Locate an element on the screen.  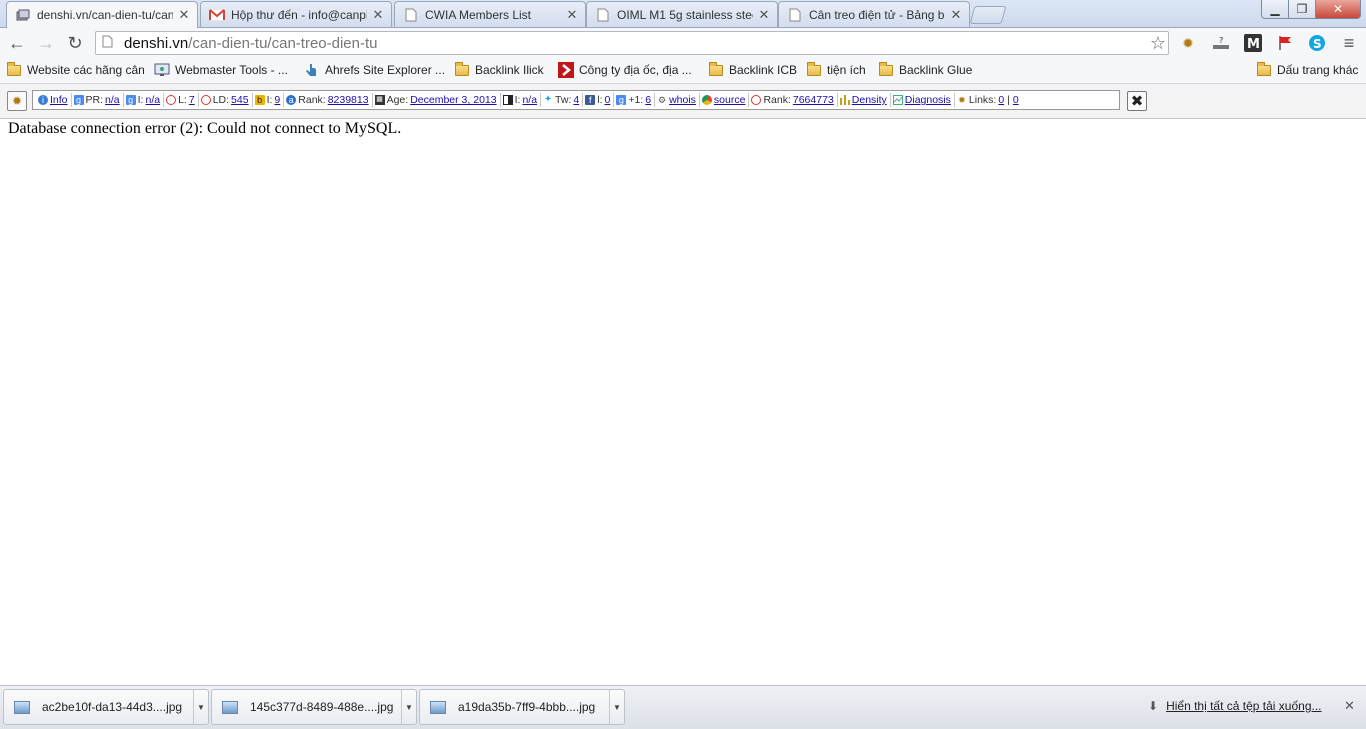
whois-link: whois is located at coordinates (682, 100).